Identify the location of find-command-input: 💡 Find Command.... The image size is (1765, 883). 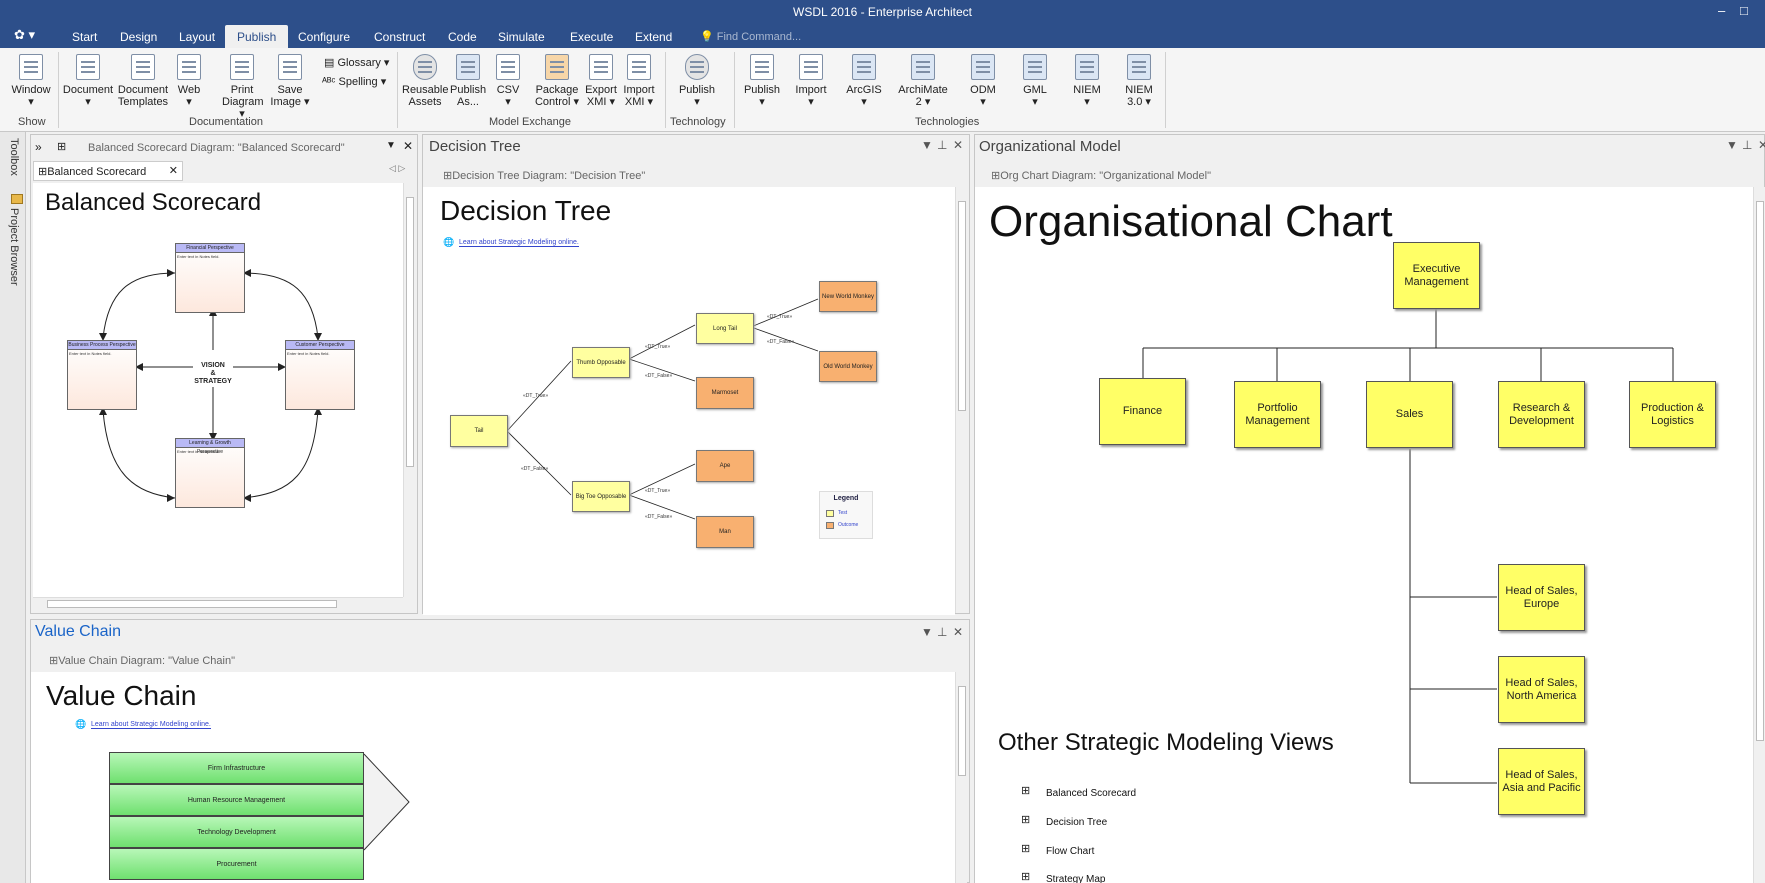
(750, 36).